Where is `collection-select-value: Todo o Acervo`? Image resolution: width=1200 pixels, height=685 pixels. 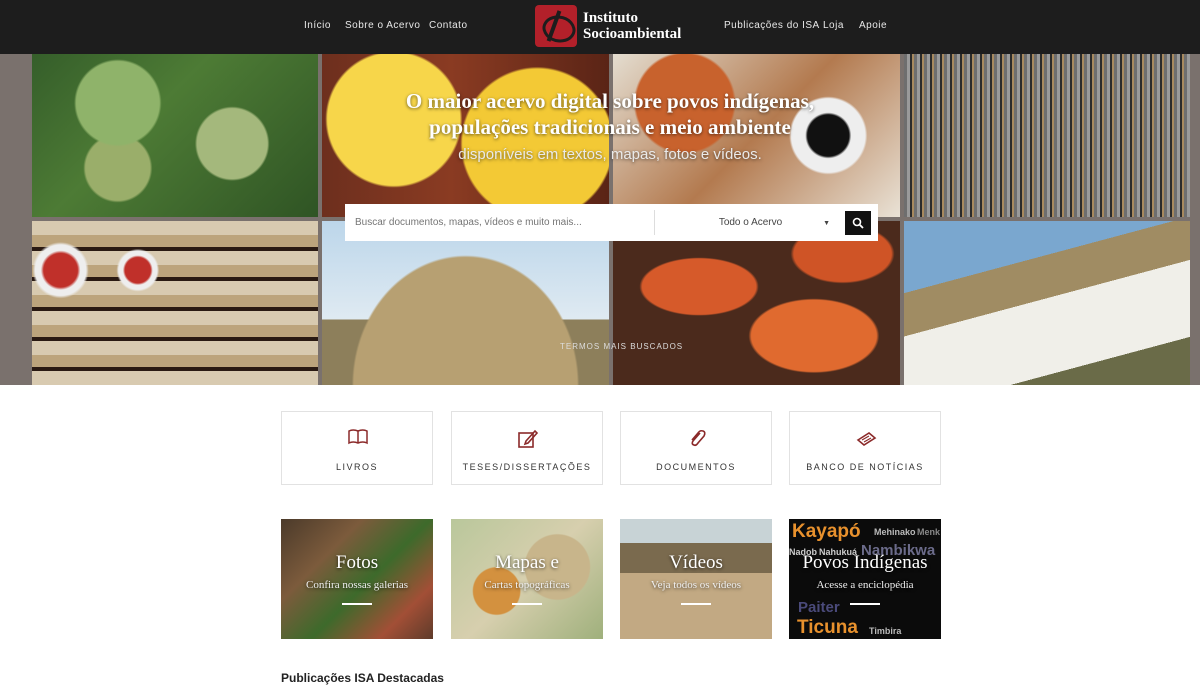 collection-select-value: Todo o Acervo is located at coordinates (750, 222).